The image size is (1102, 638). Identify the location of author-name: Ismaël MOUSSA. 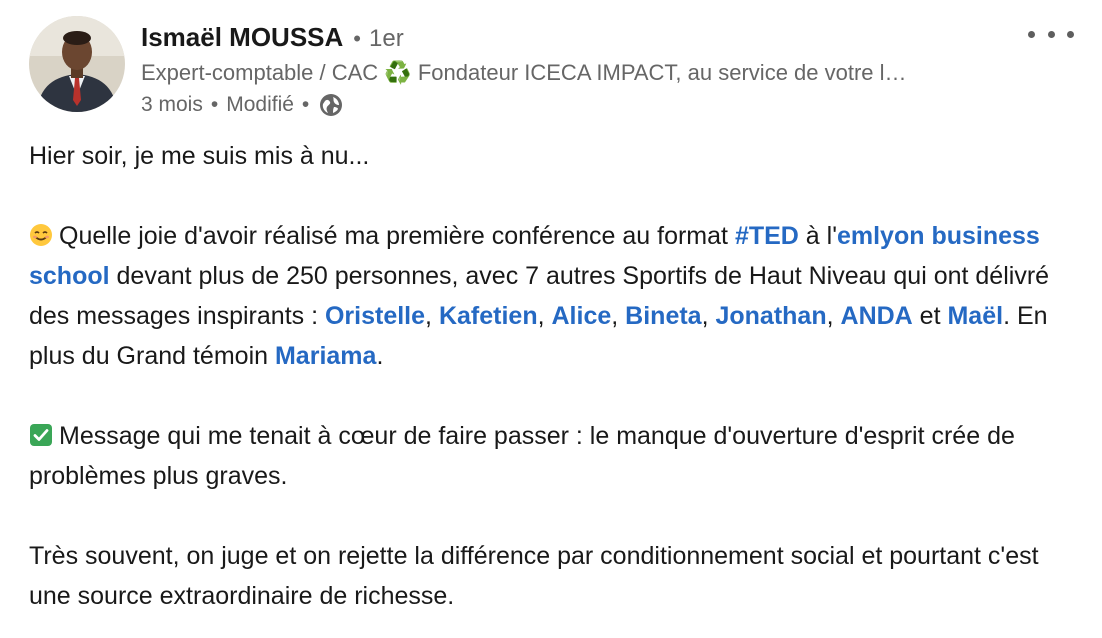
(242, 37).